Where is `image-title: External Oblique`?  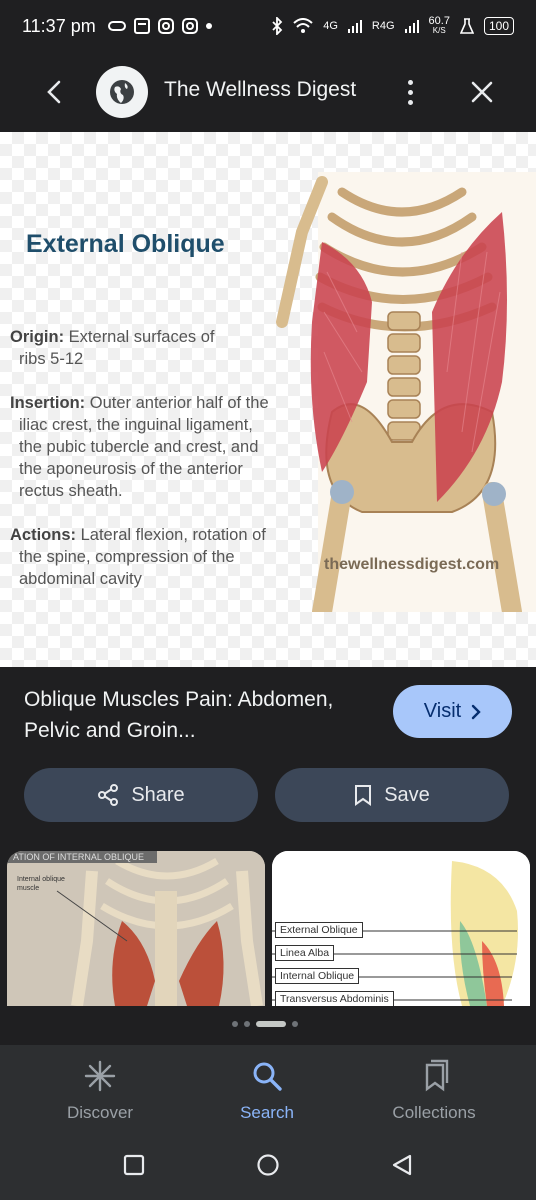 image-title: External Oblique is located at coordinates (125, 244).